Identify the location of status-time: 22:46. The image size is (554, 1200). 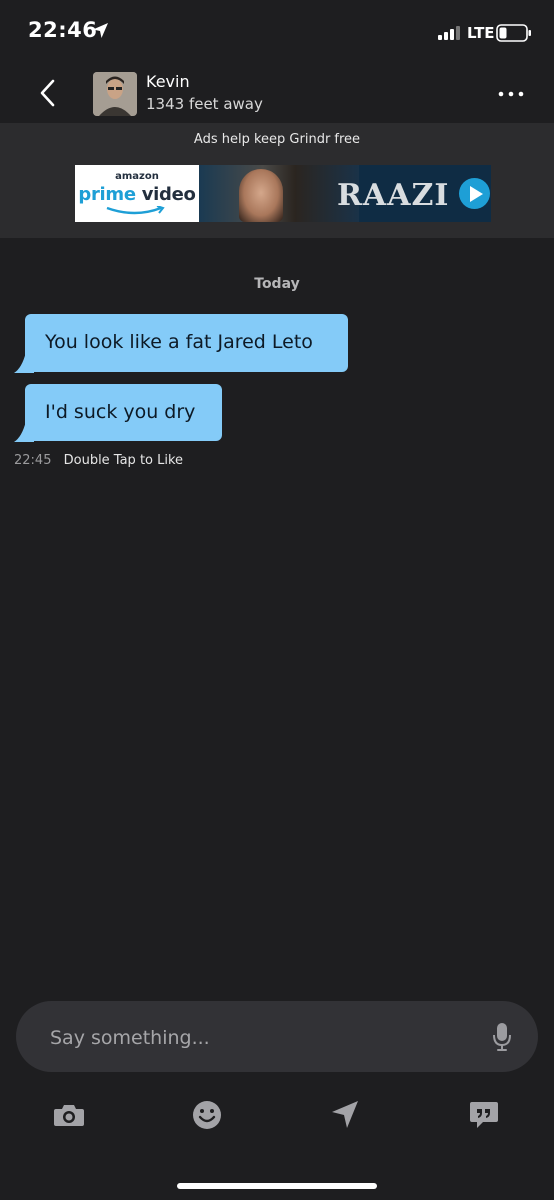
(63, 30).